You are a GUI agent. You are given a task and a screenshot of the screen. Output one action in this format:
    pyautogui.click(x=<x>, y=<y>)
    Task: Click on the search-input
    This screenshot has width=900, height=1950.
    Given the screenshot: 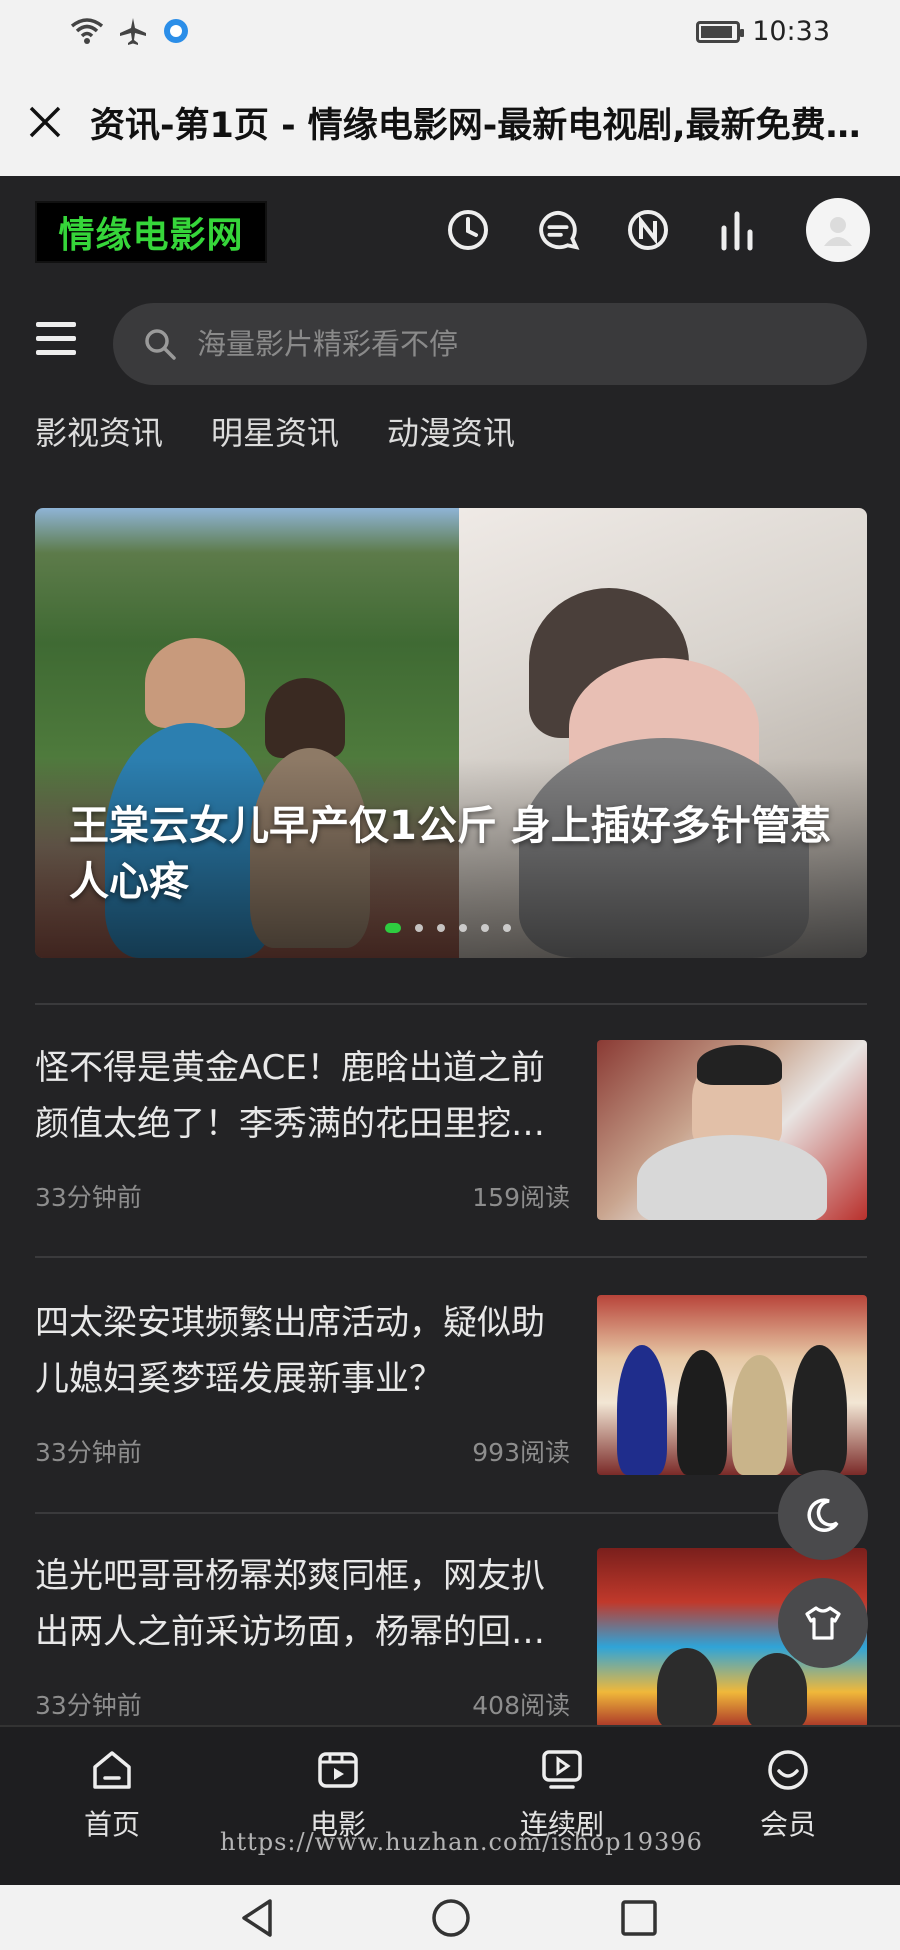 What is the action you would take?
    pyautogui.click(x=497, y=344)
    